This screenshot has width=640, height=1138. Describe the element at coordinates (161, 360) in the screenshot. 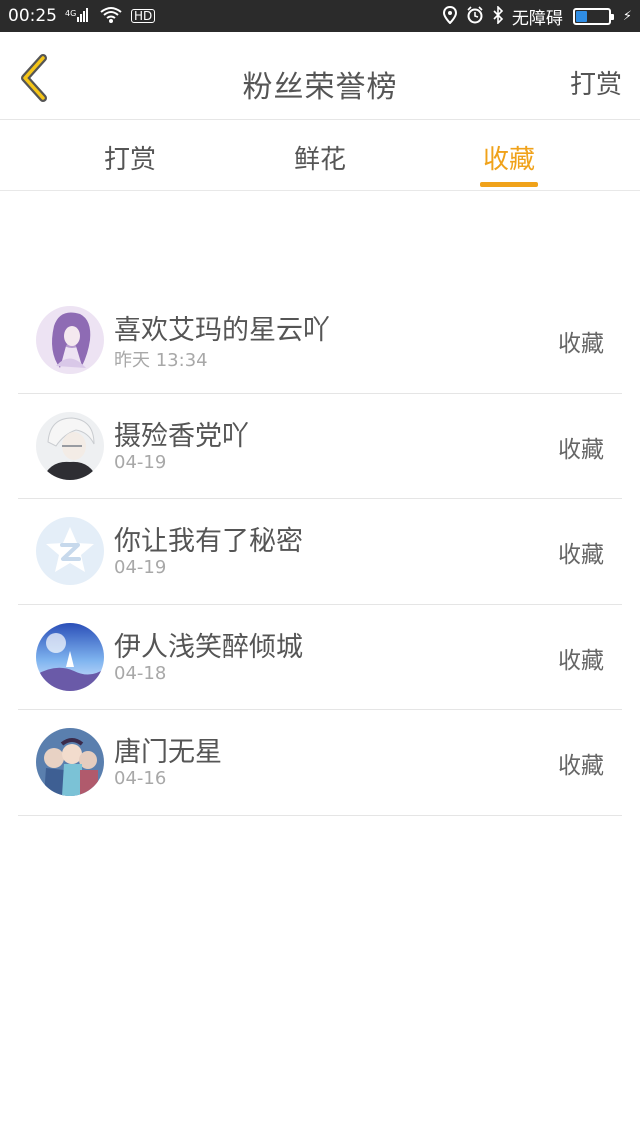

I see `fan-time: 昨天 13:34` at that location.